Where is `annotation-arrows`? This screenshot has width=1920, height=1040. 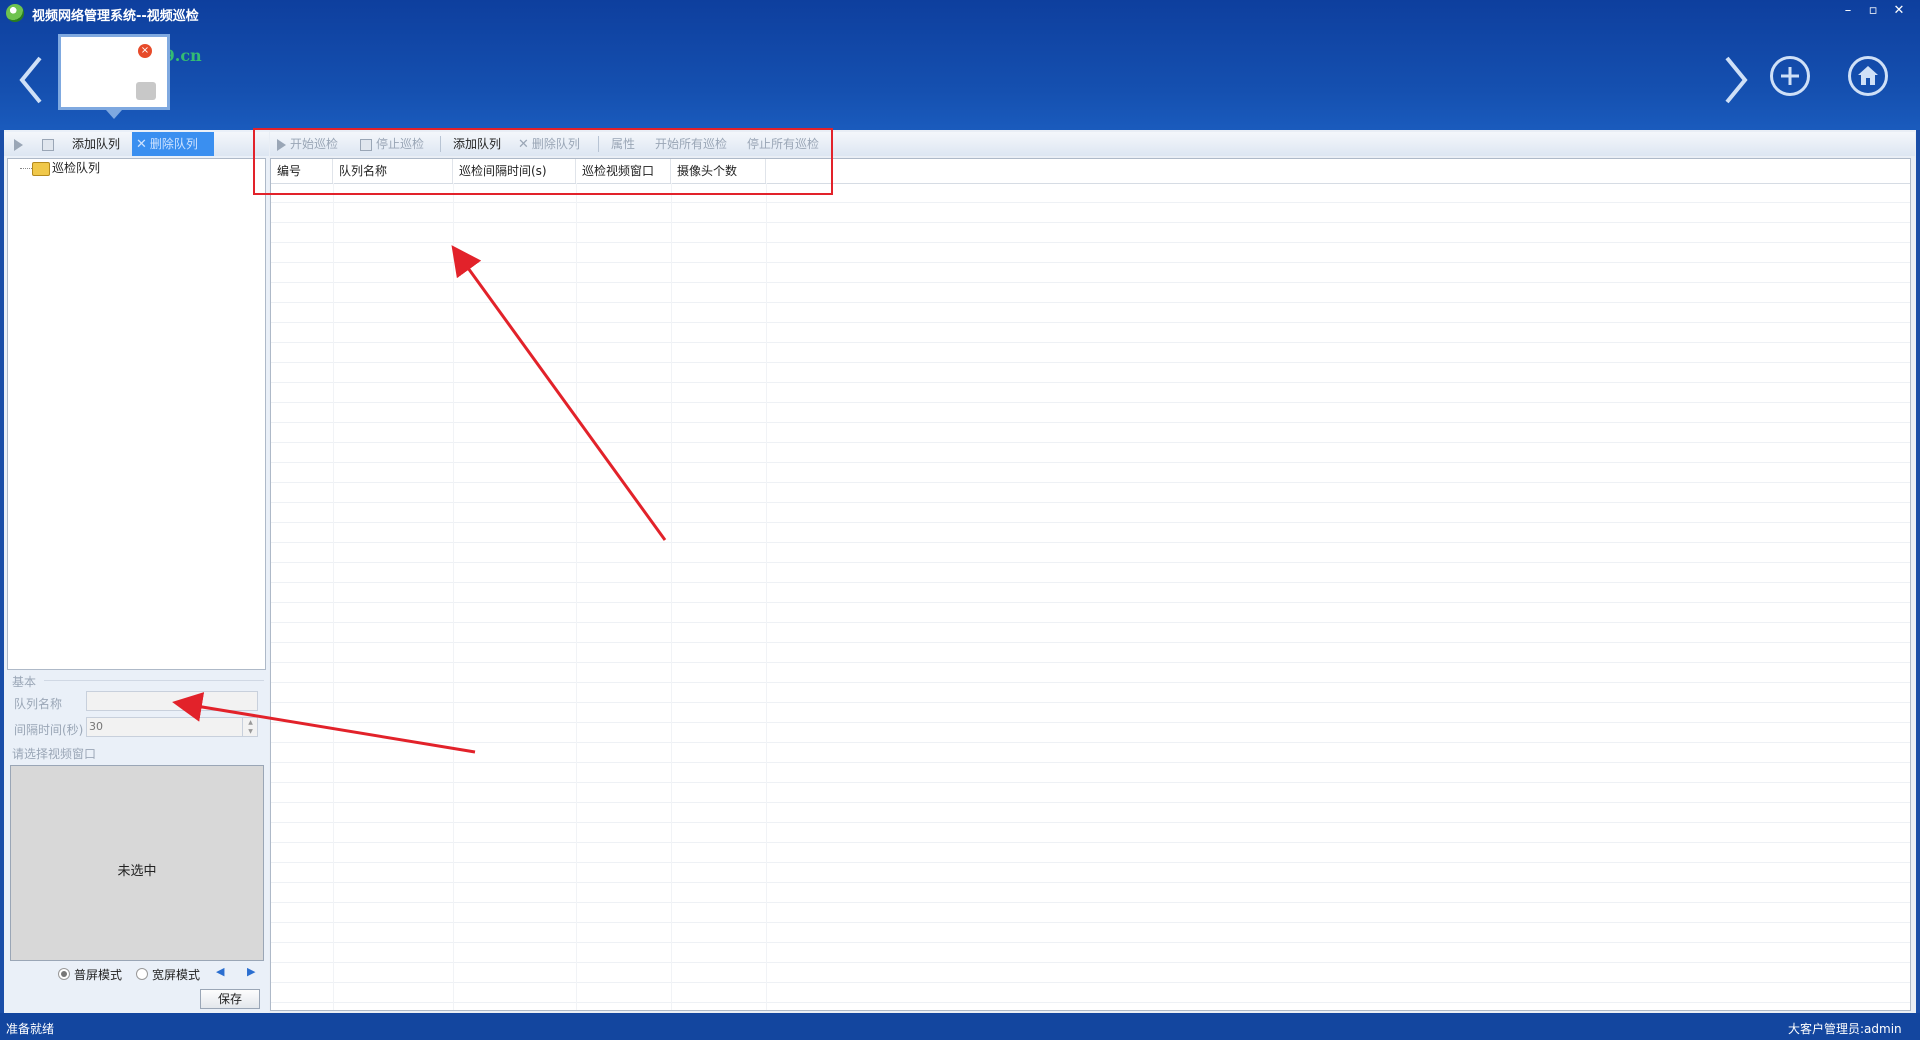
annotation-arrows is located at coordinates (419, 499).